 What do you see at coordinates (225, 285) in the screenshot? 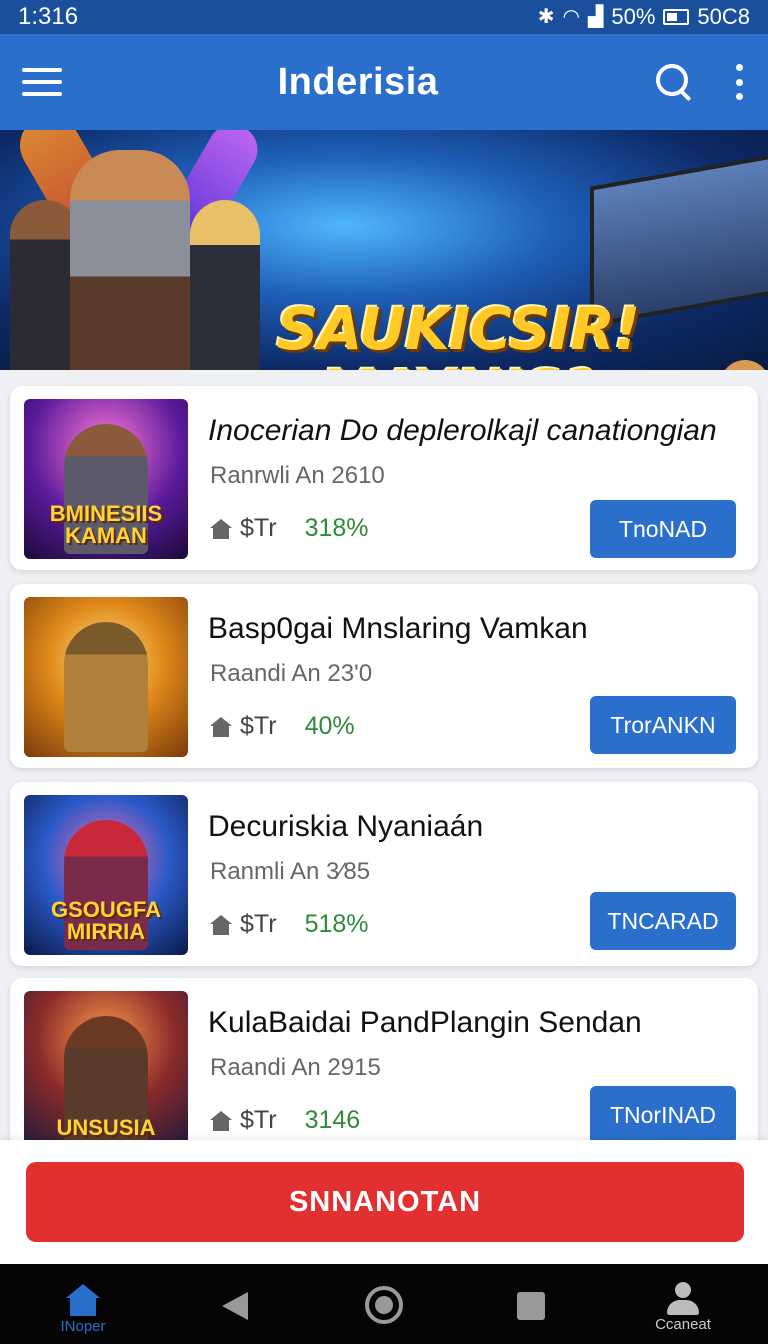
I see `hero-character-blonde` at bounding box center [225, 285].